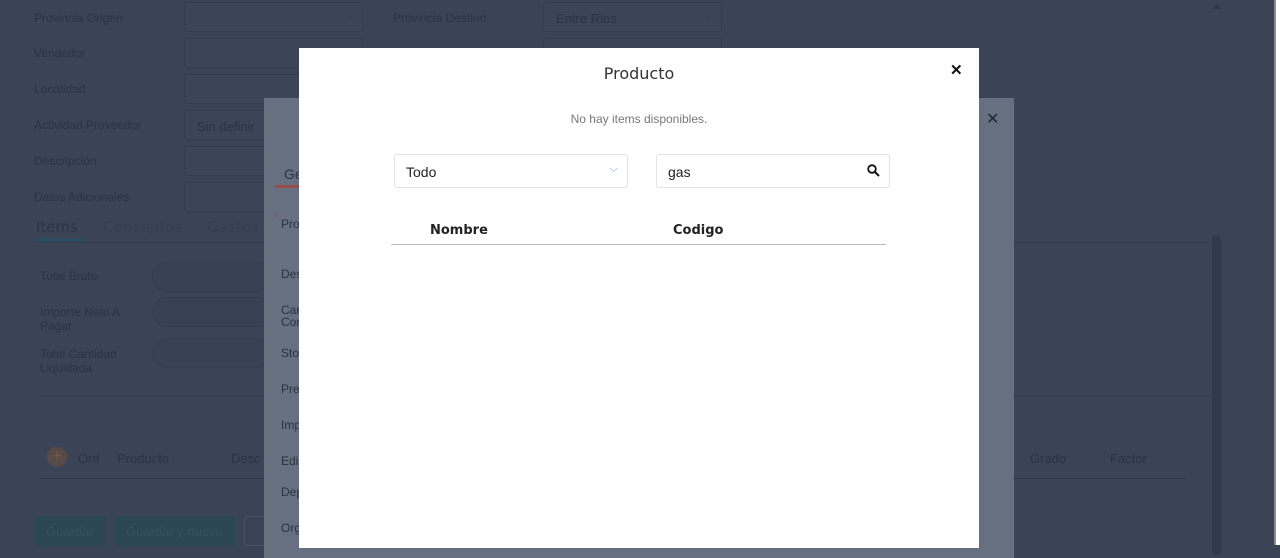 This screenshot has width=1280, height=558. I want to click on label-provincia-destino: Provincia Destino, so click(440, 18).